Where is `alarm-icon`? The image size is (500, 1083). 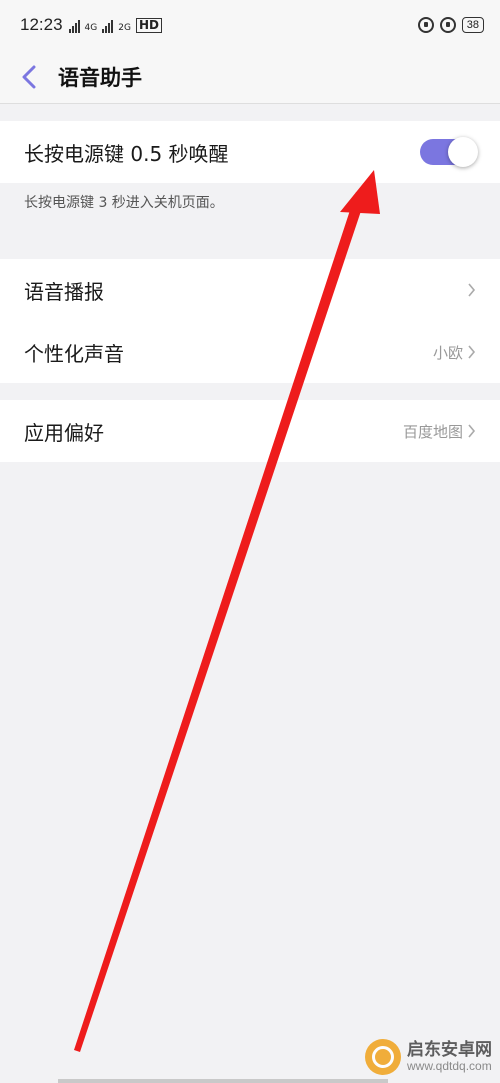 alarm-icon is located at coordinates (447, 25).